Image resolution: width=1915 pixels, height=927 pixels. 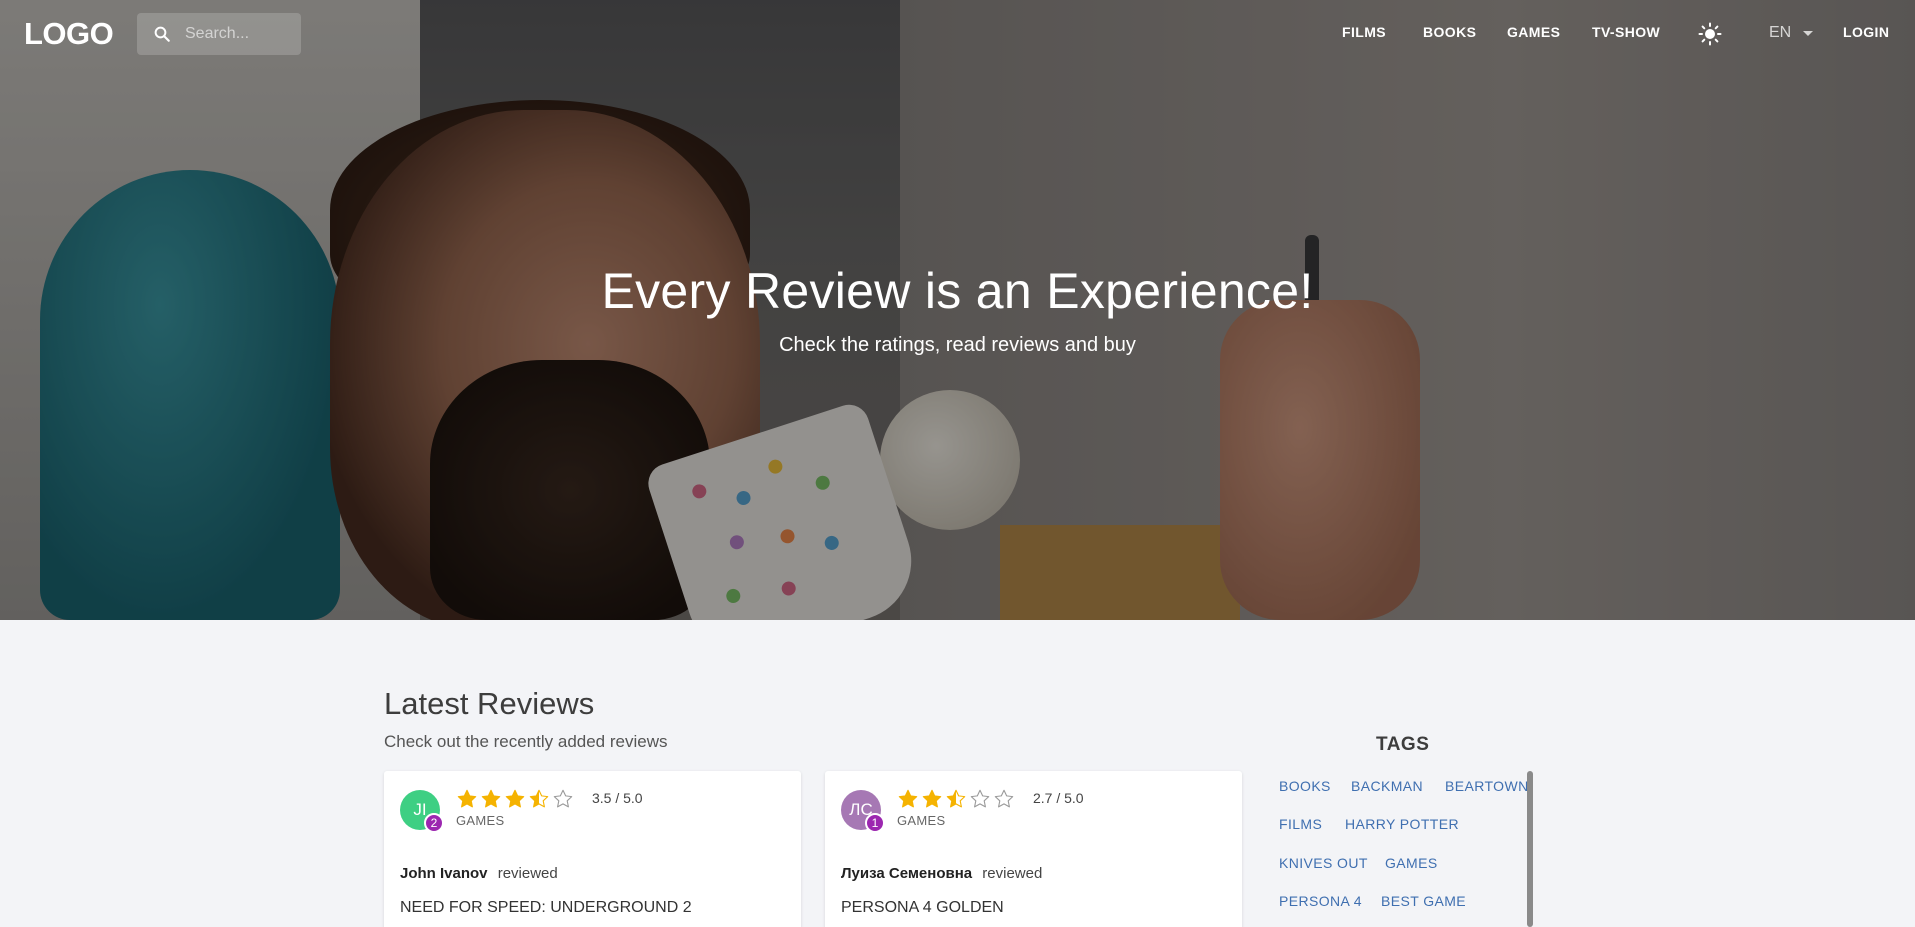 What do you see at coordinates (617, 798) in the screenshot?
I see `rating-value: 3.5 / 5.0` at bounding box center [617, 798].